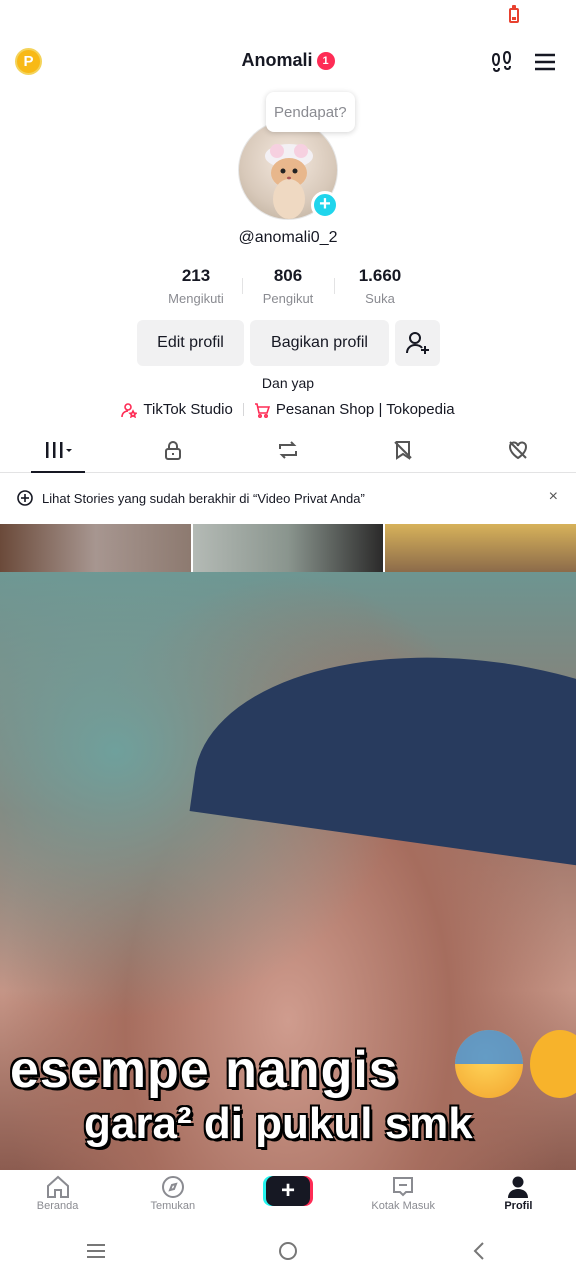  I want to click on stats-row: 213 Mengikuti 806 Pengikut 1.660 Suka, so click(288, 288).